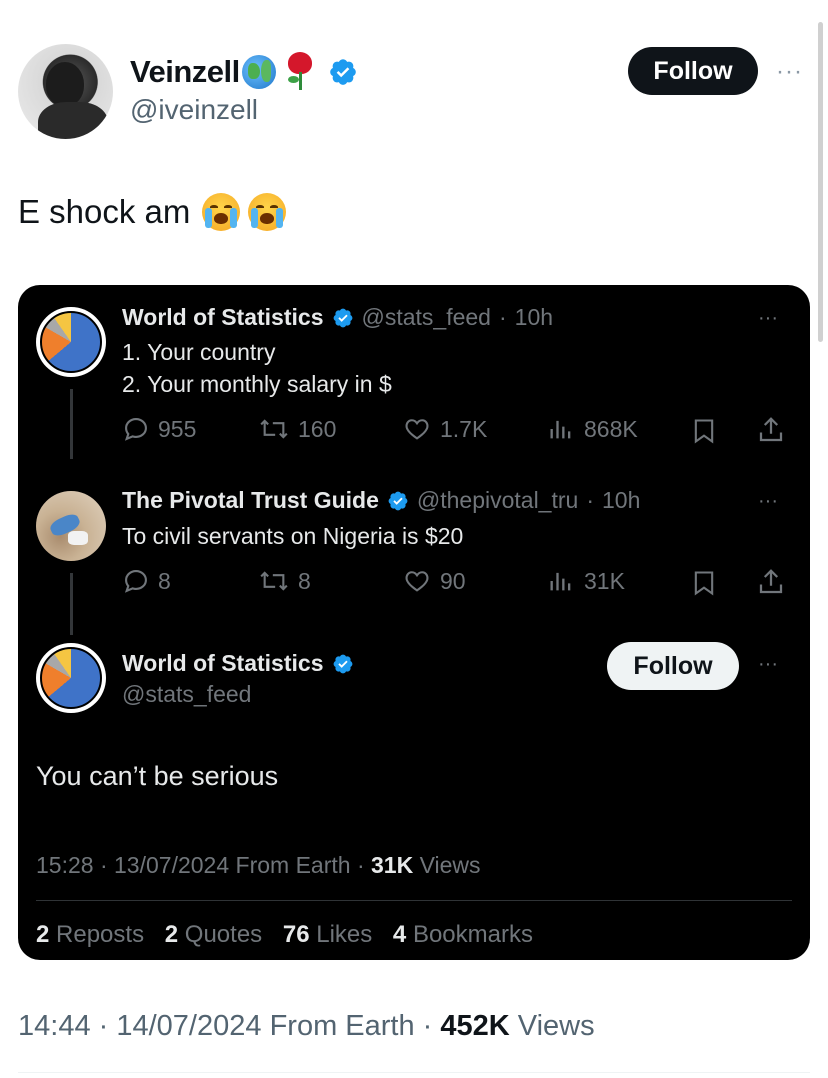  What do you see at coordinates (556, 1026) in the screenshot?
I see `tweet-views-label: Views` at bounding box center [556, 1026].